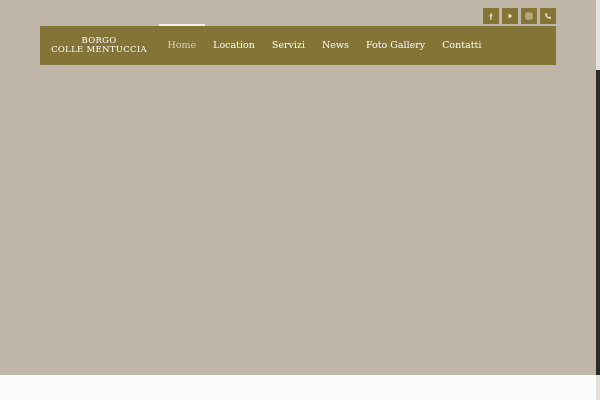 The image size is (600, 400). Describe the element at coordinates (598, 222) in the screenshot. I see `scrollbar-thumb` at that location.